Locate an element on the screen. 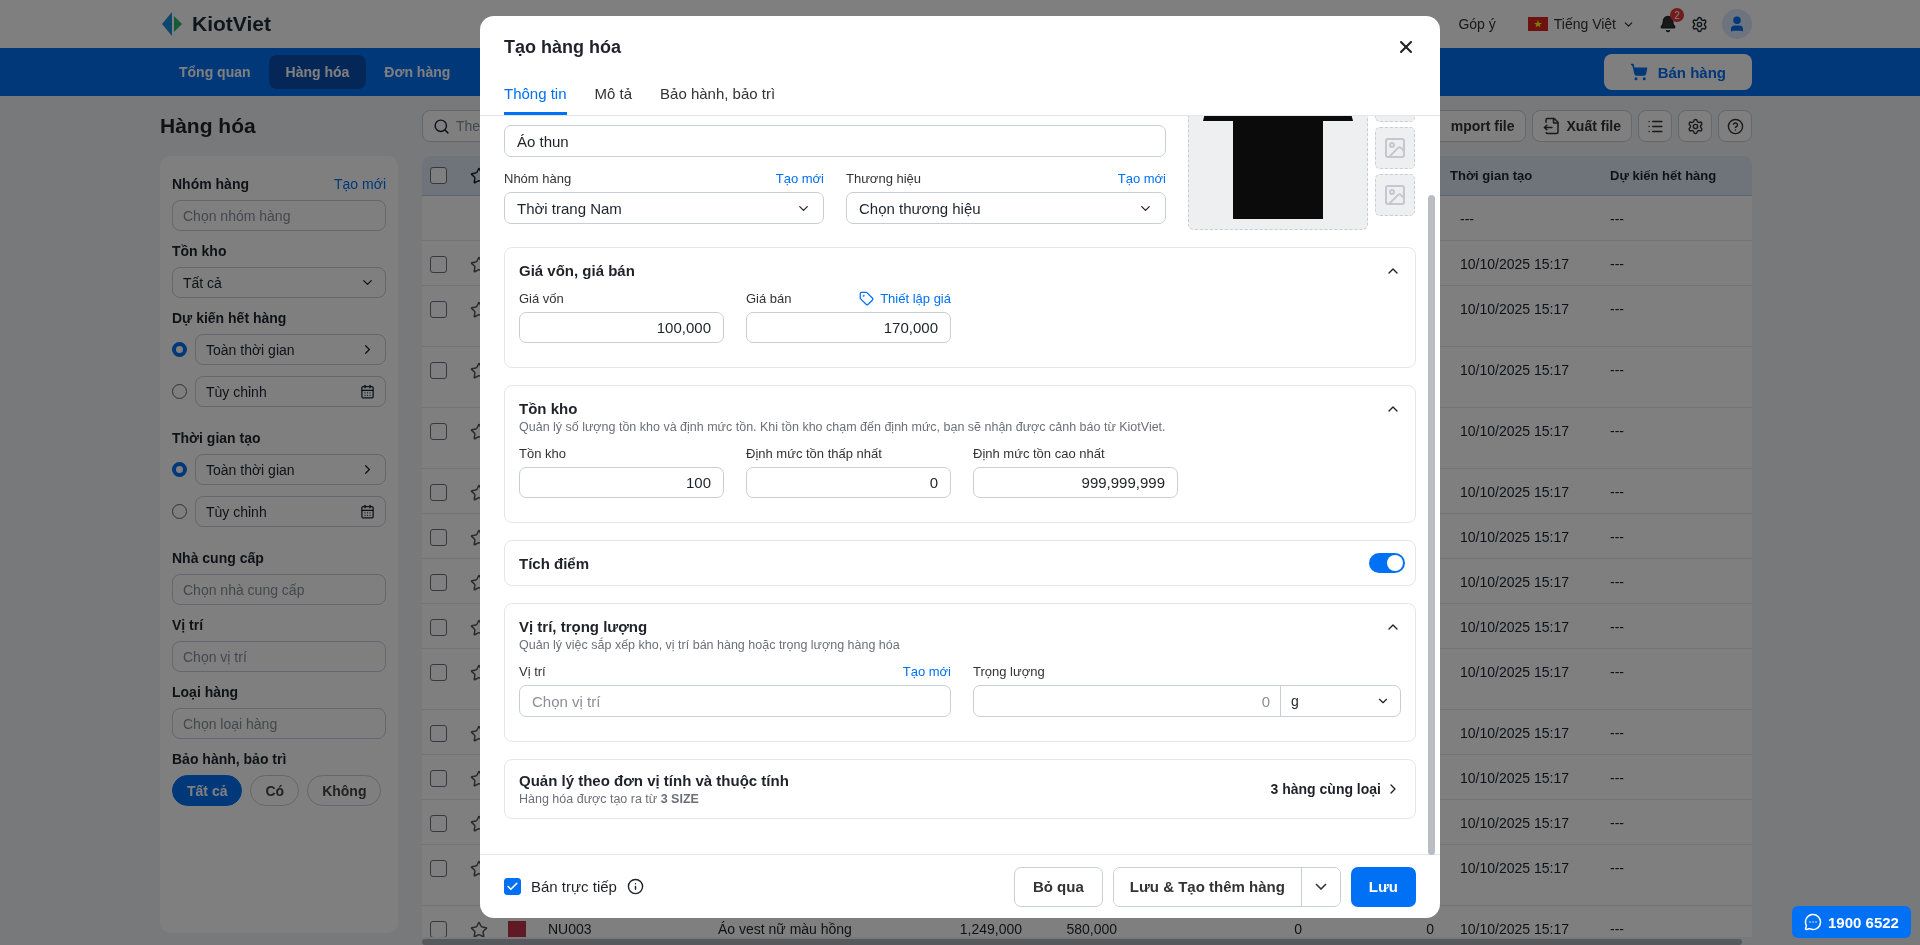 The height and width of the screenshot is (945, 1920). filter-title: Nhóm hàng is located at coordinates (210, 184).